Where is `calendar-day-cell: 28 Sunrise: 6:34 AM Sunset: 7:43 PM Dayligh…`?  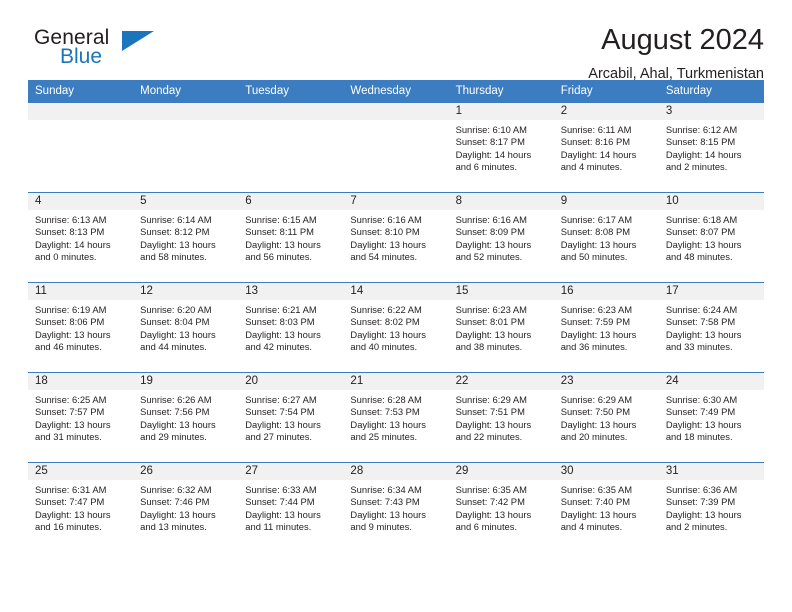
calendar-day-cell: 28 Sunrise: 6:34 AM Sunset: 7:43 PM Dayligh… is located at coordinates (396, 507).